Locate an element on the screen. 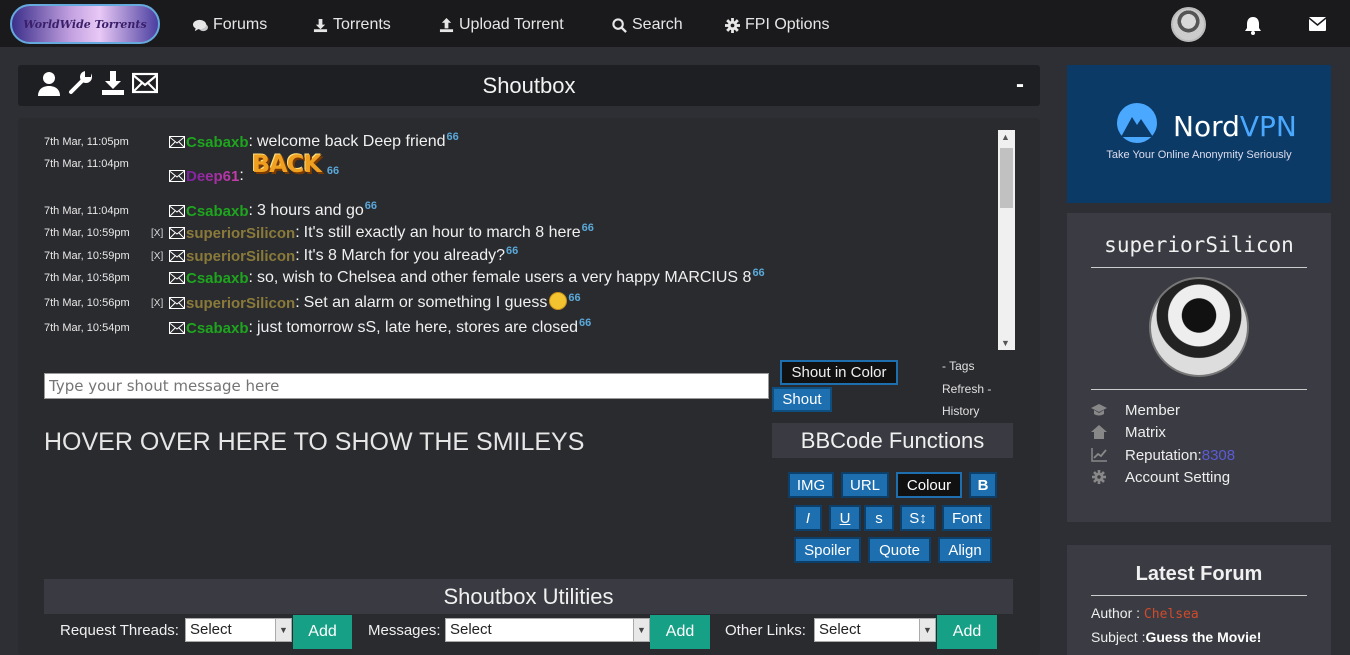 The width and height of the screenshot is (1350, 655). tags-link: - Tags is located at coordinates (966, 366).